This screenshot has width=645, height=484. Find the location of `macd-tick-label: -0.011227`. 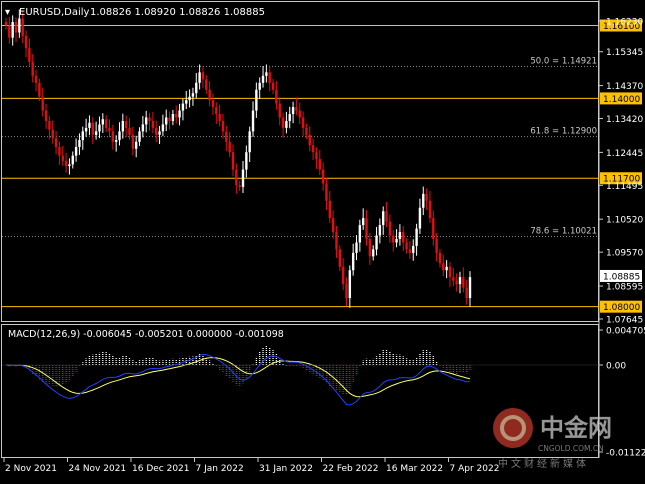

macd-tick-label: -0.011227 is located at coordinates (625, 454).